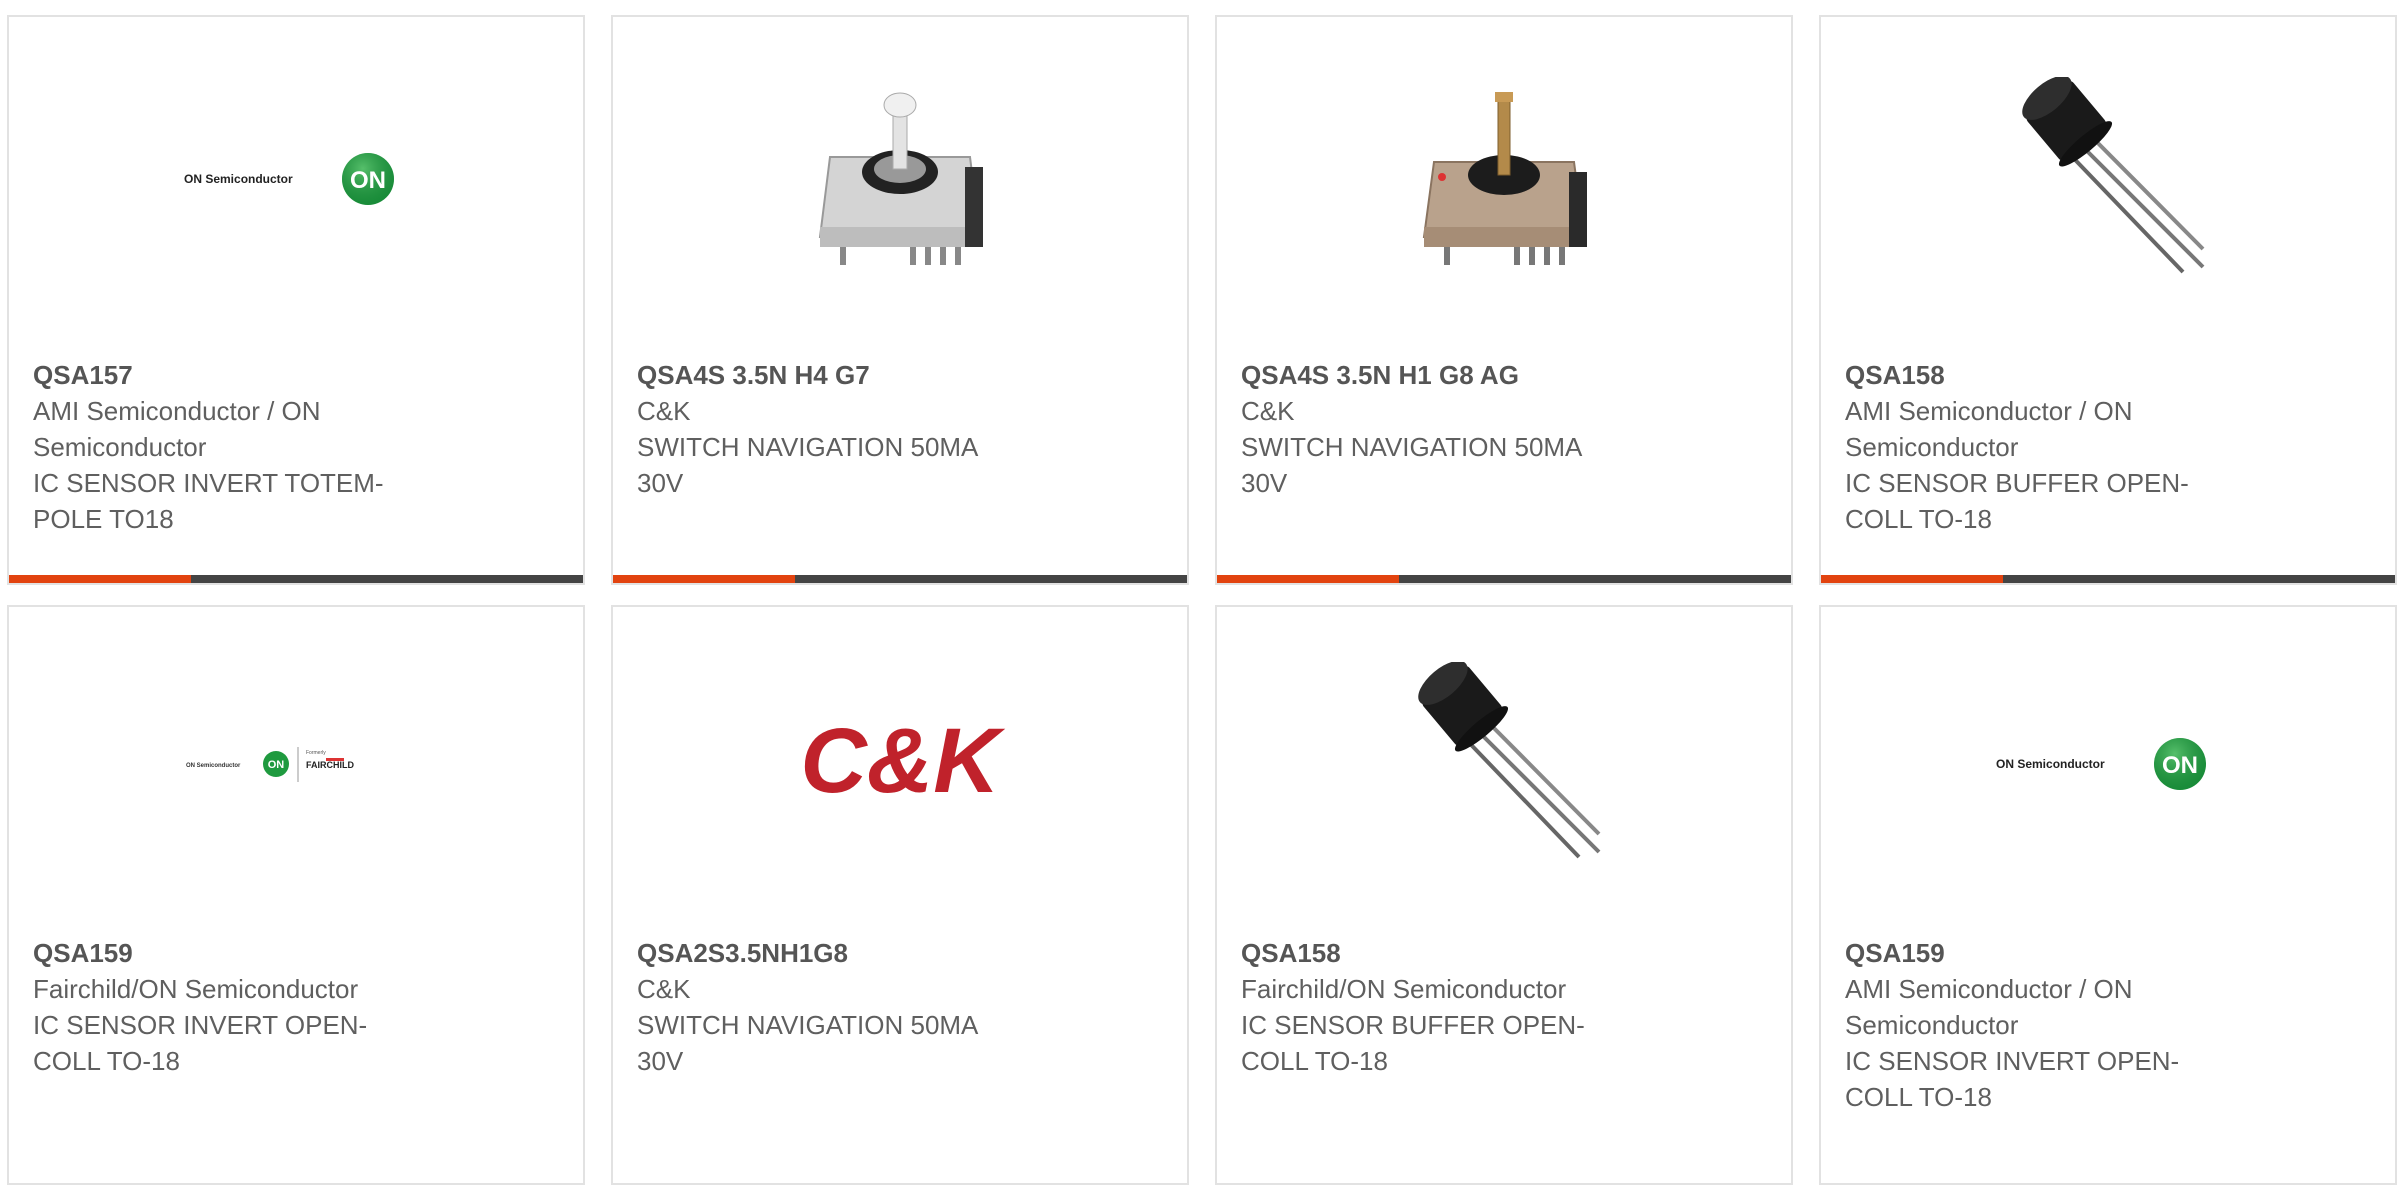 This screenshot has width=2400, height=1185. I want to click on ck-logo: C&K, so click(903, 761).